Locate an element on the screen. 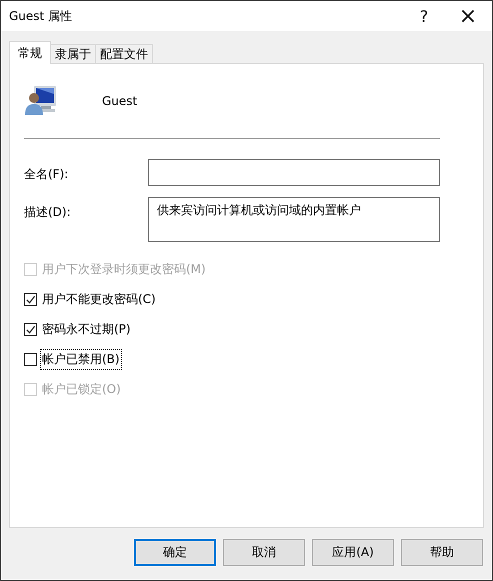 This screenshot has width=493, height=581. tab: 配置文件 is located at coordinates (124, 53).